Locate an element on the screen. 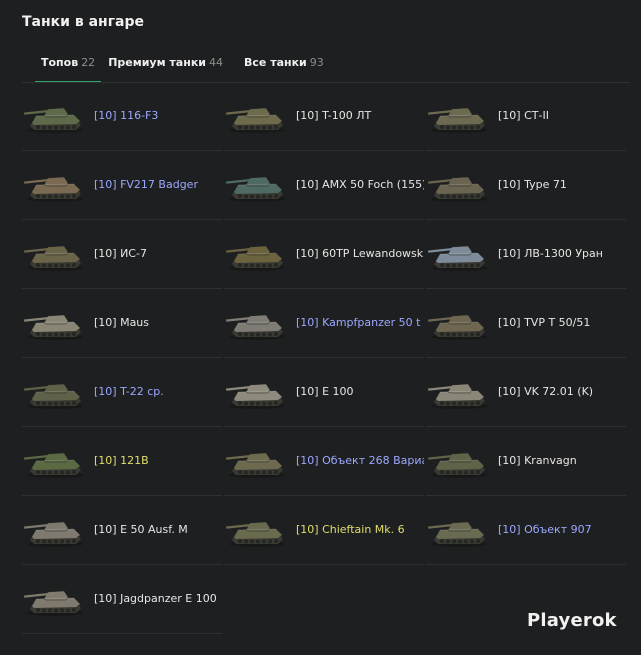 The height and width of the screenshot is (655, 641). tab-label: Все танки is located at coordinates (275, 62).